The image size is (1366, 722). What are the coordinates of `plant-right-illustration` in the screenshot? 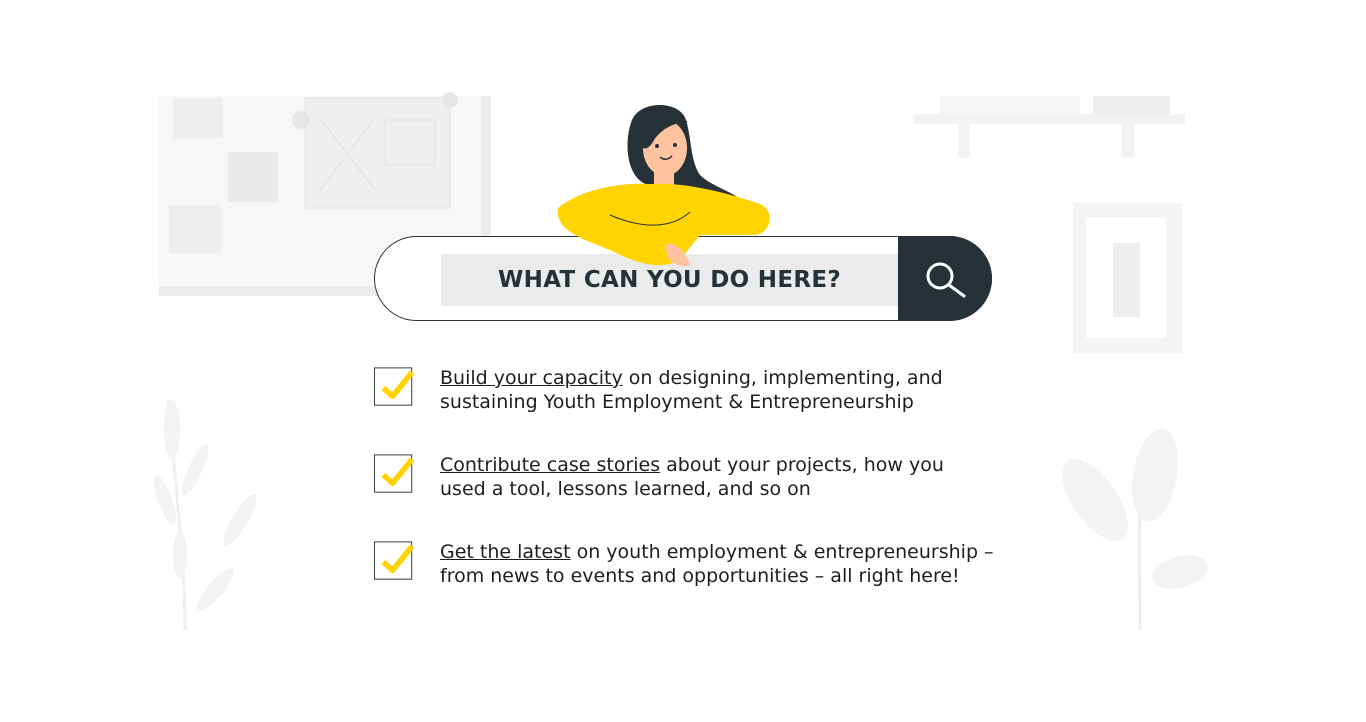 It's located at (1135, 529).